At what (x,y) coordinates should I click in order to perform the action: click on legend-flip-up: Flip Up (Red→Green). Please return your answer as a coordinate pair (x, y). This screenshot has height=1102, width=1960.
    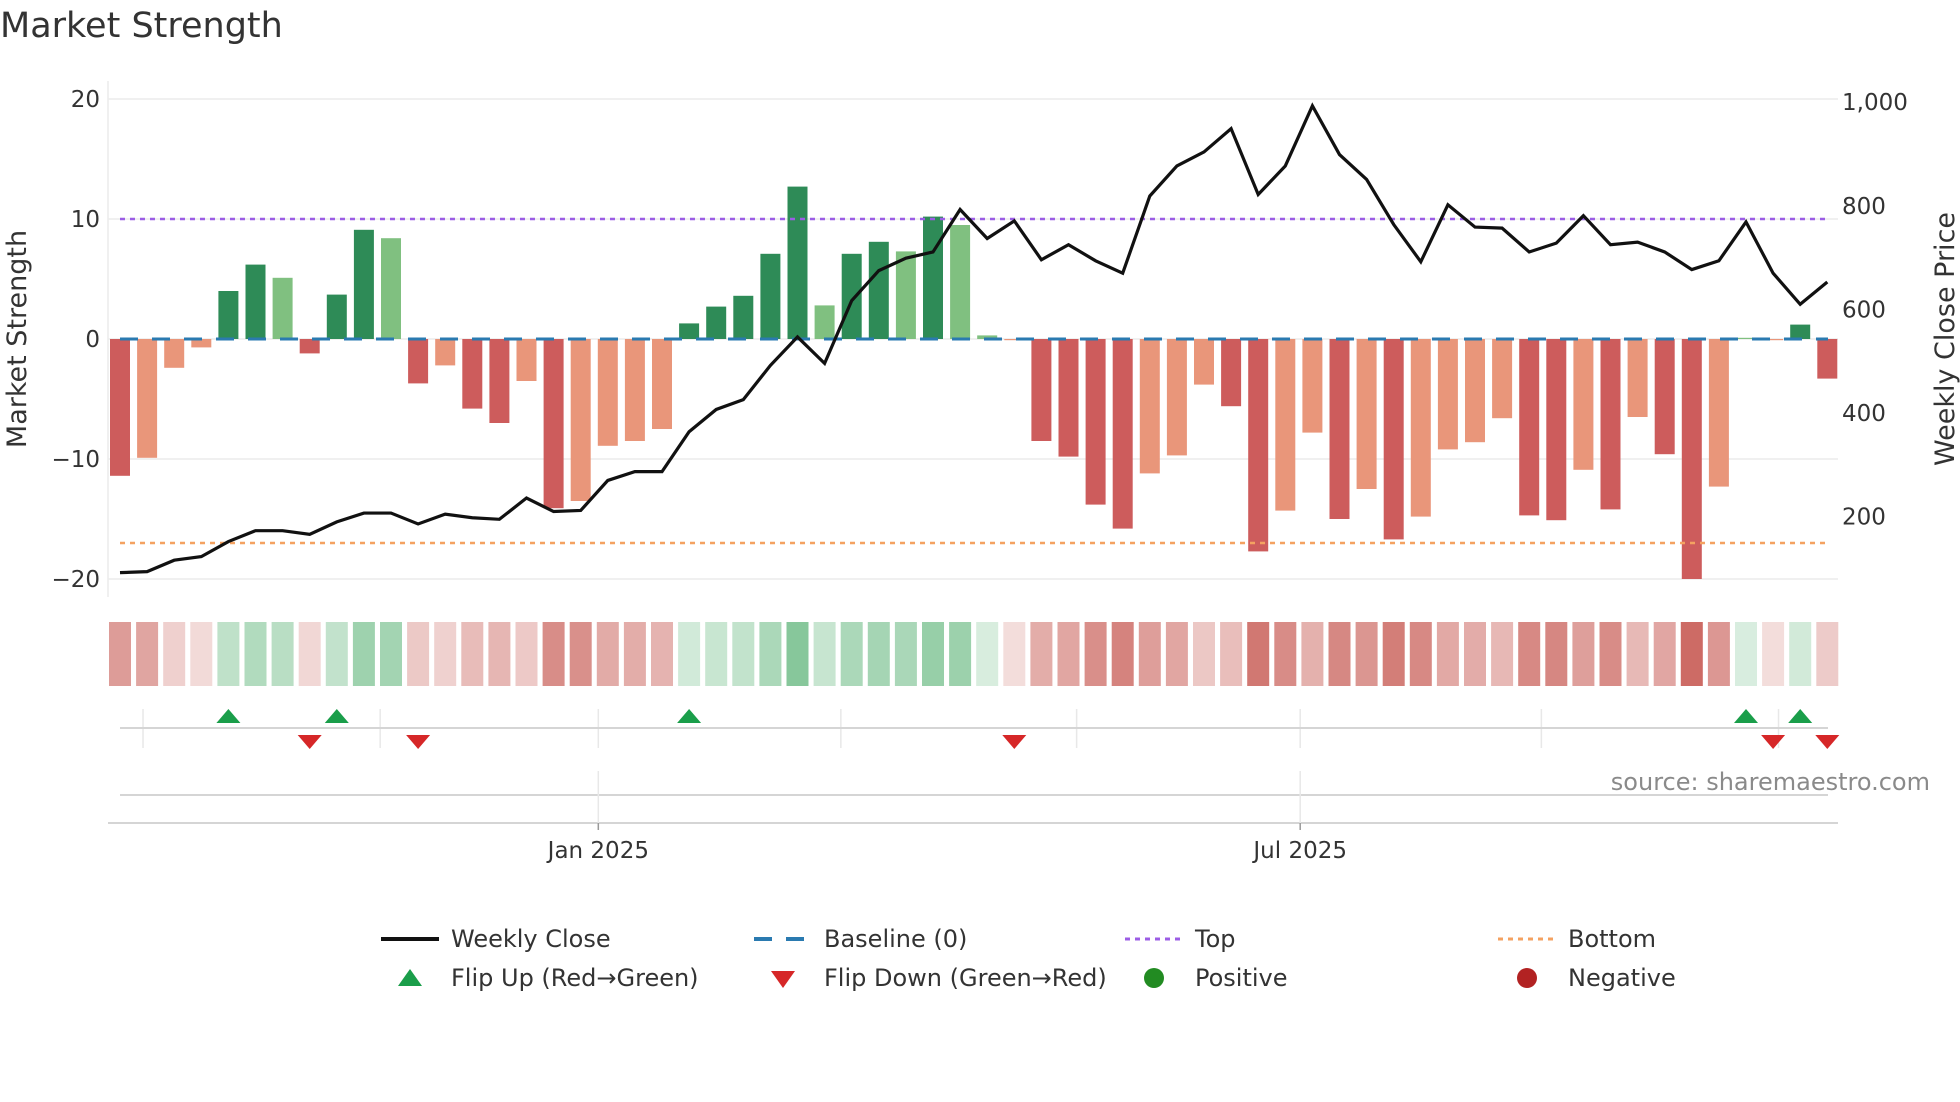
    Looking at the image, I should click on (540, 978).